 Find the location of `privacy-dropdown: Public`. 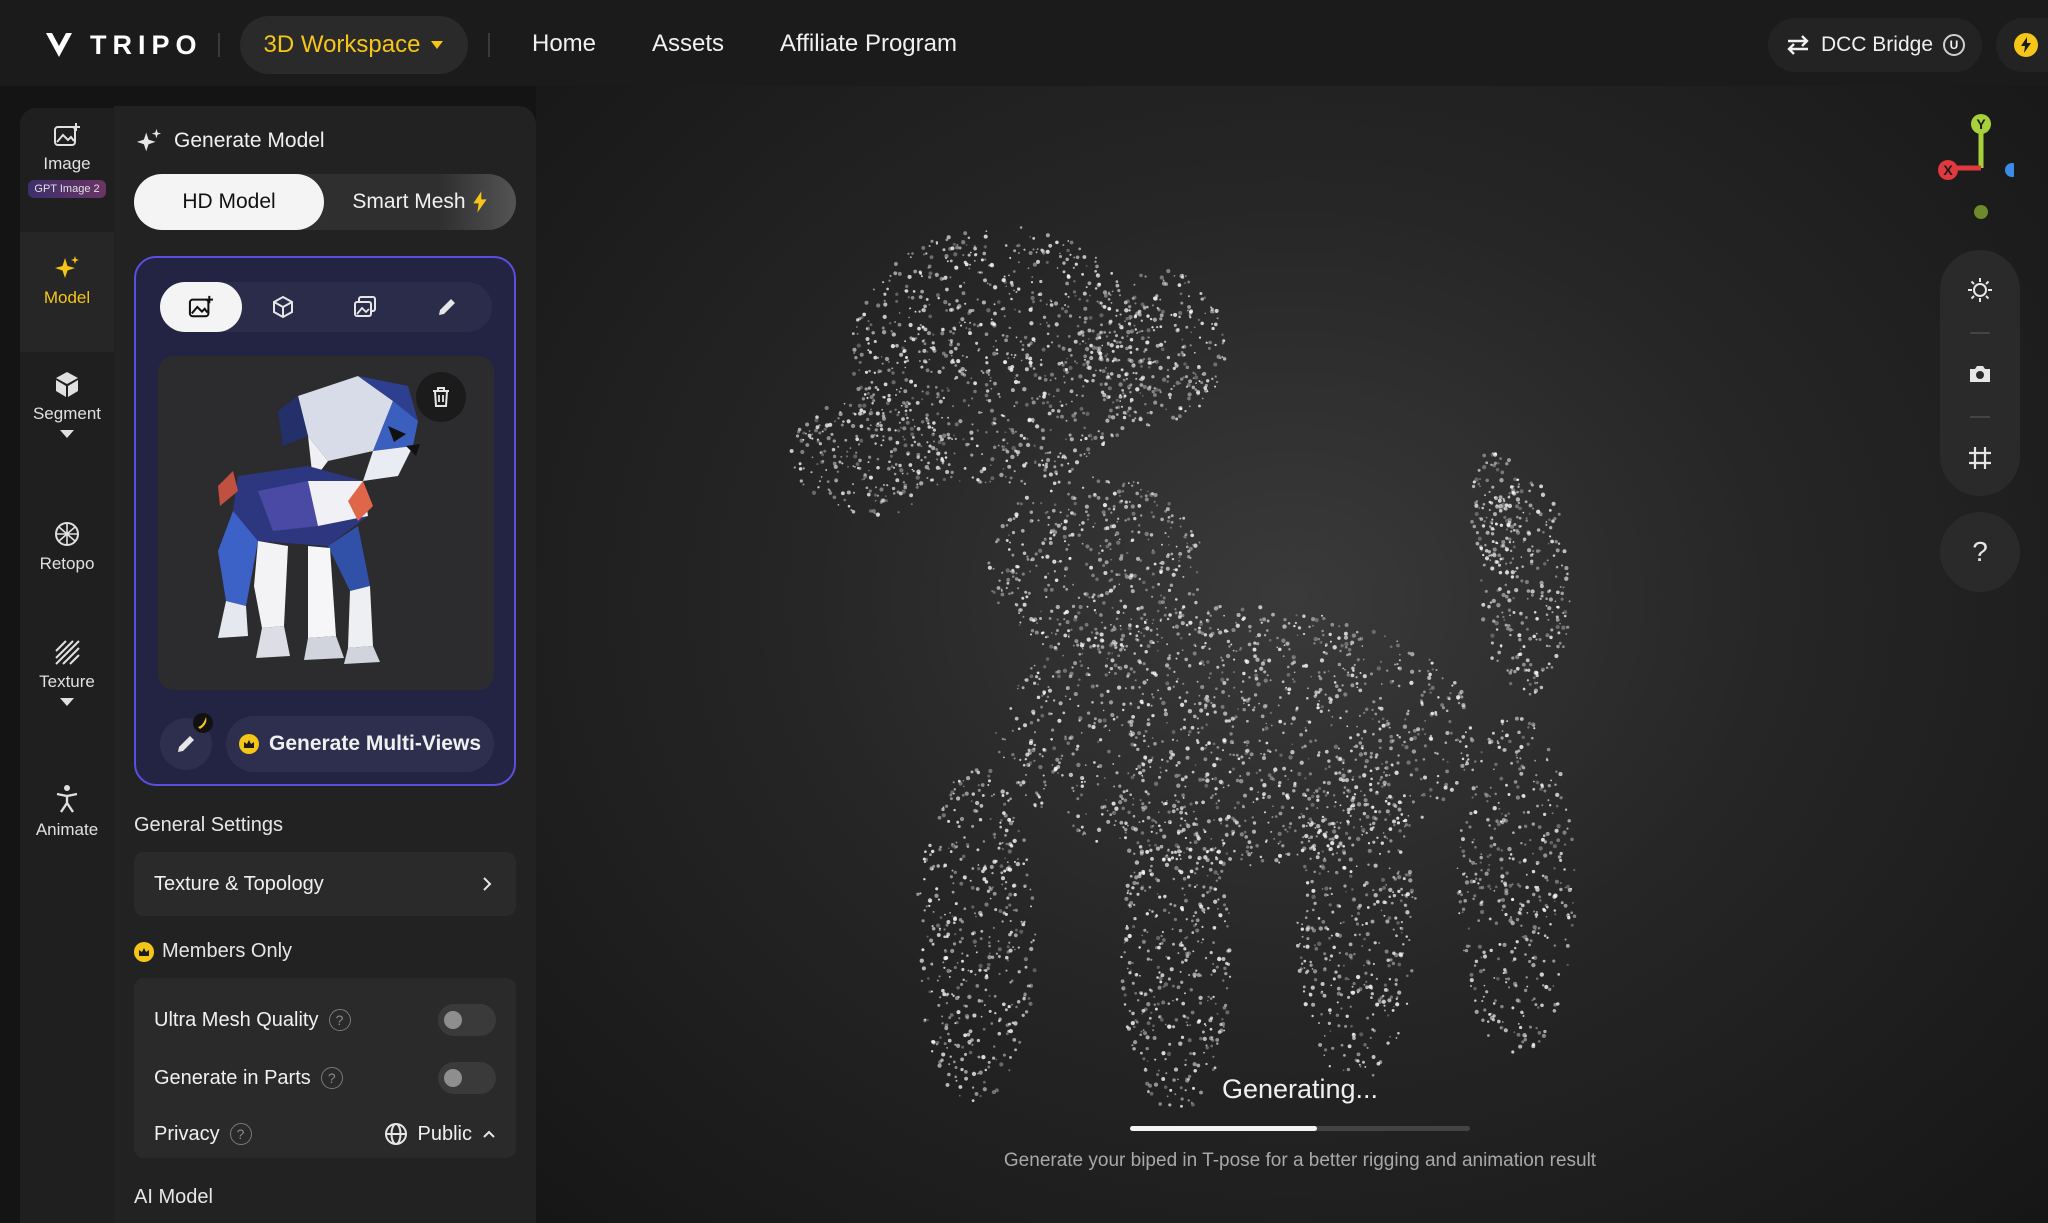

privacy-dropdown: Public is located at coordinates (440, 1134).